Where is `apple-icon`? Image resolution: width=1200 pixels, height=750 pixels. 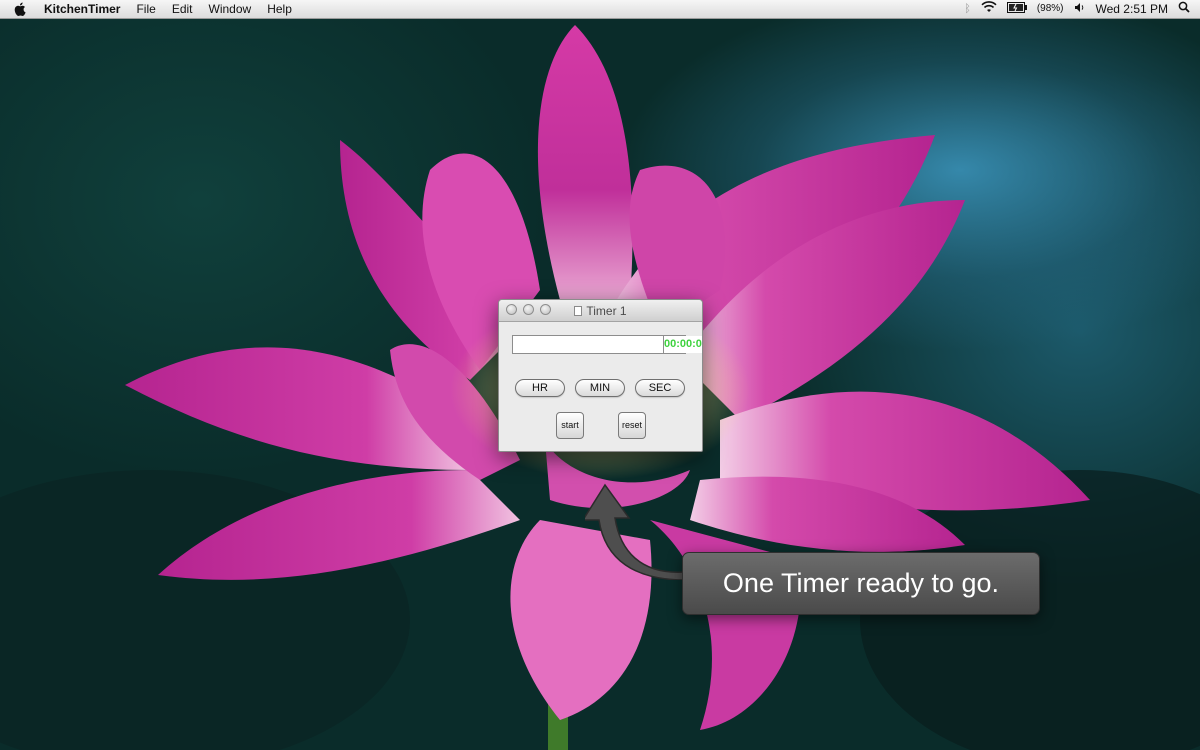
apple-icon is located at coordinates (20, 9).